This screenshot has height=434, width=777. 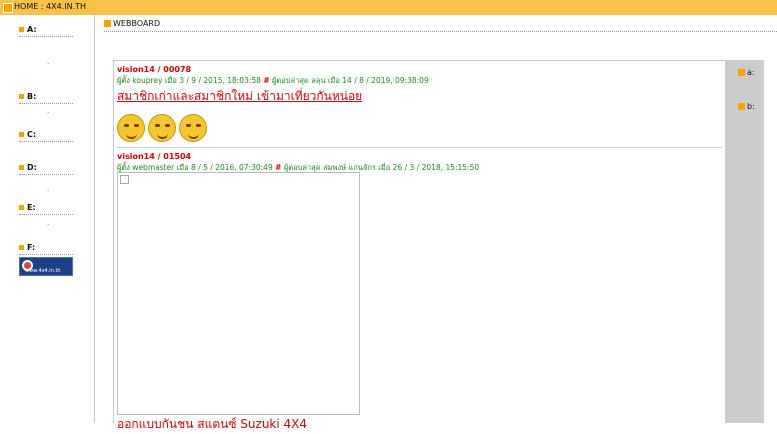 I want to click on right-label-b: b:, so click(x=746, y=106).